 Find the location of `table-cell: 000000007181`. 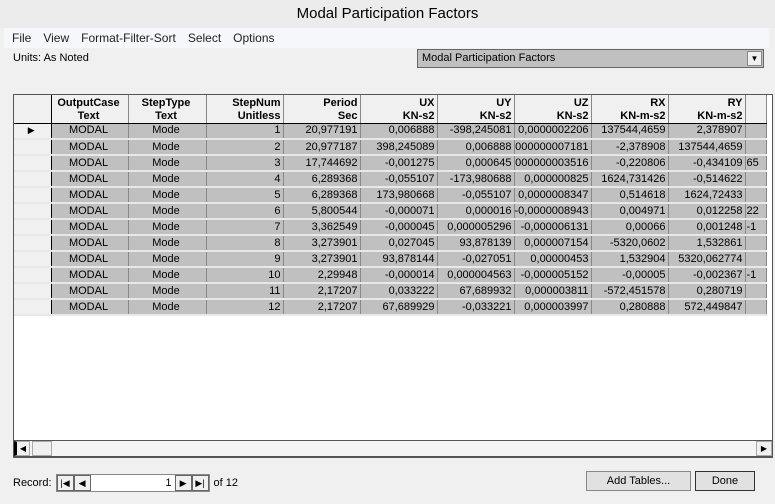

table-cell: 000000007181 is located at coordinates (553, 147).